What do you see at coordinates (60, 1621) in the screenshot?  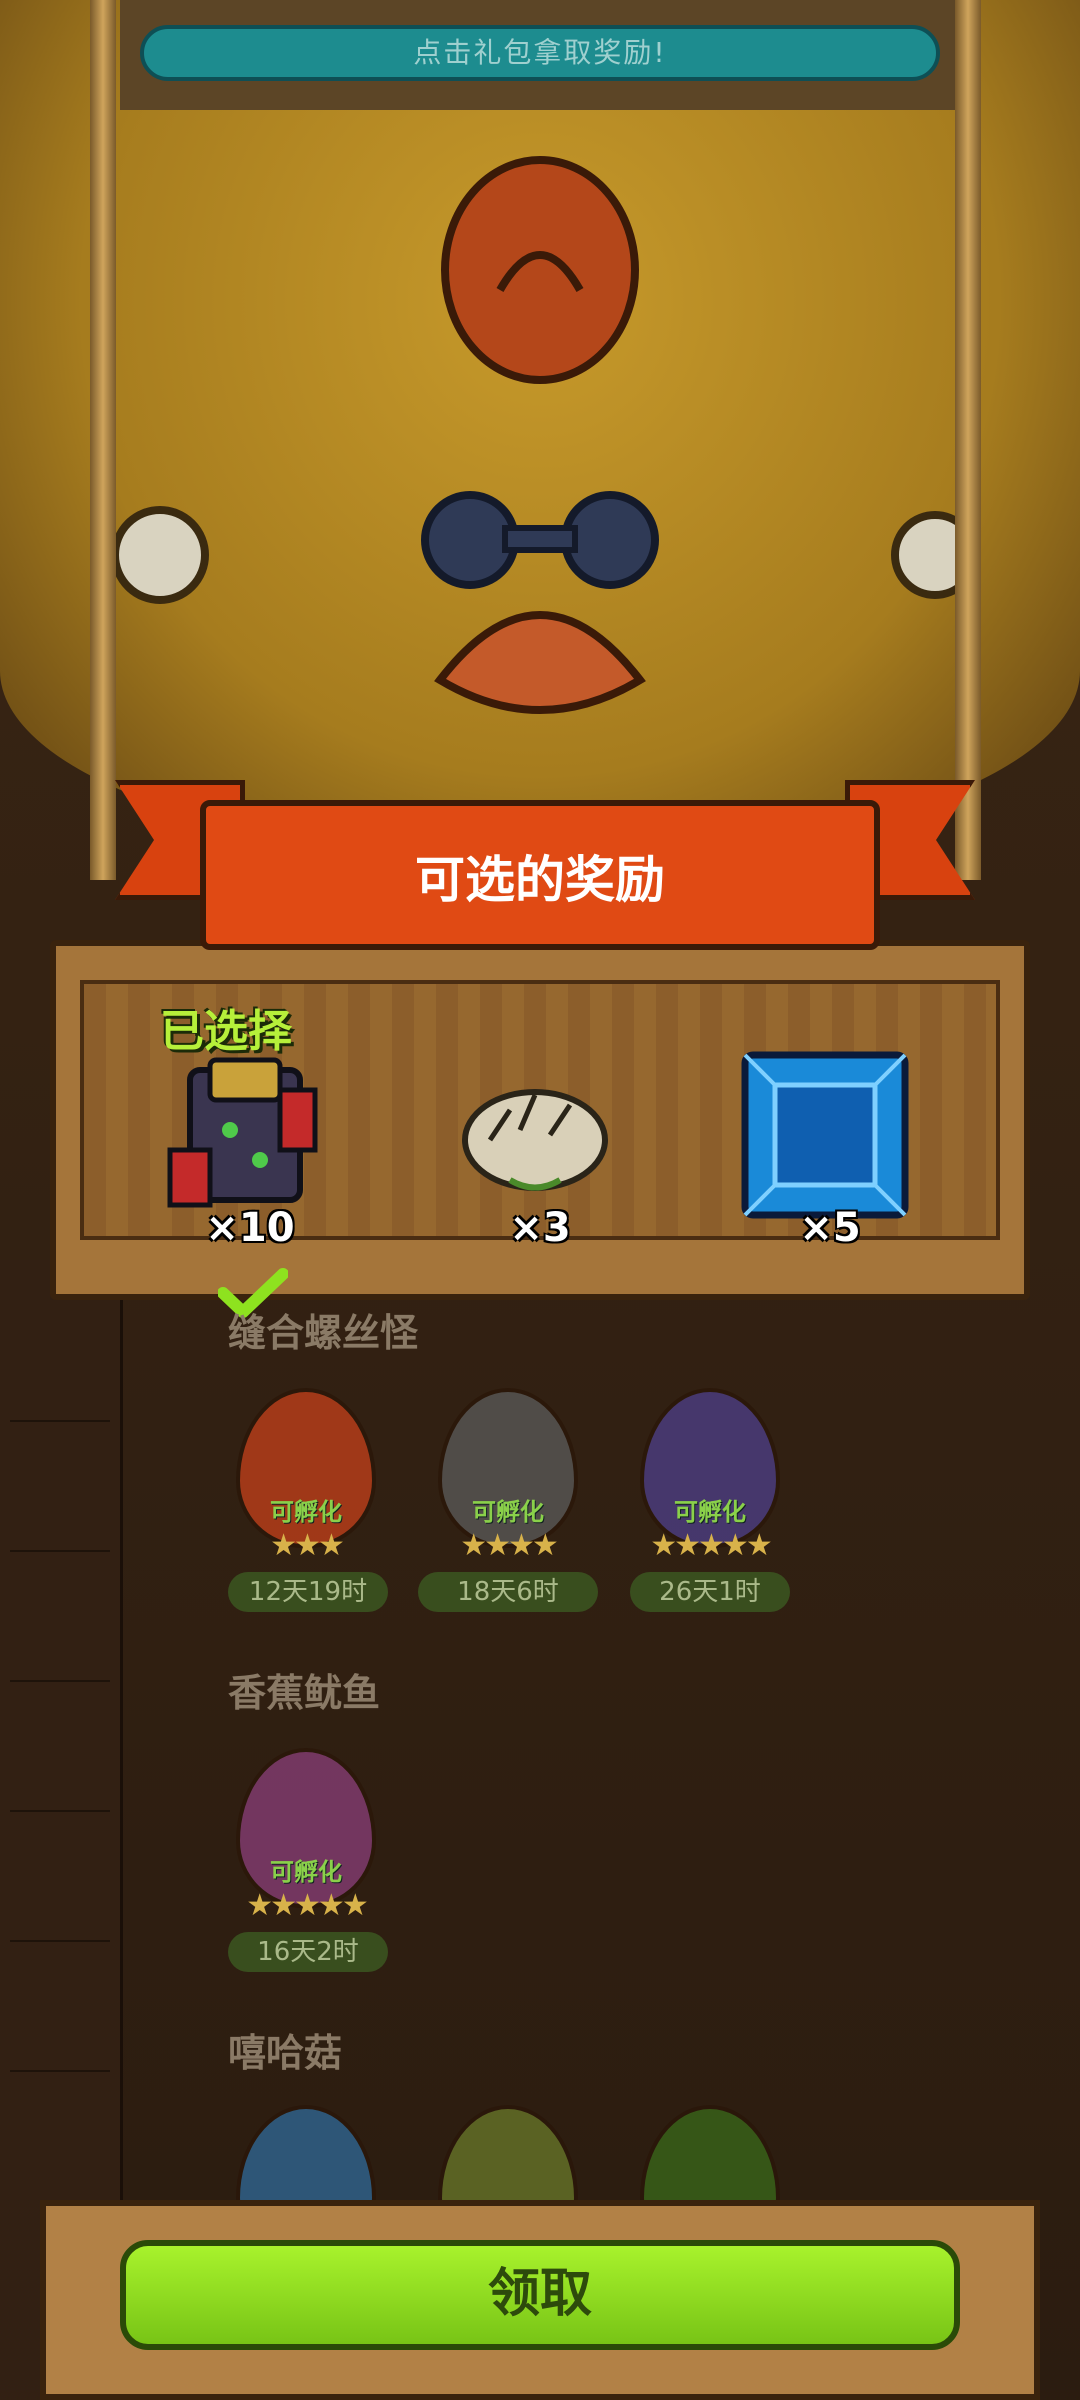 I see `sidebar-item-grape-monster` at bounding box center [60, 1621].